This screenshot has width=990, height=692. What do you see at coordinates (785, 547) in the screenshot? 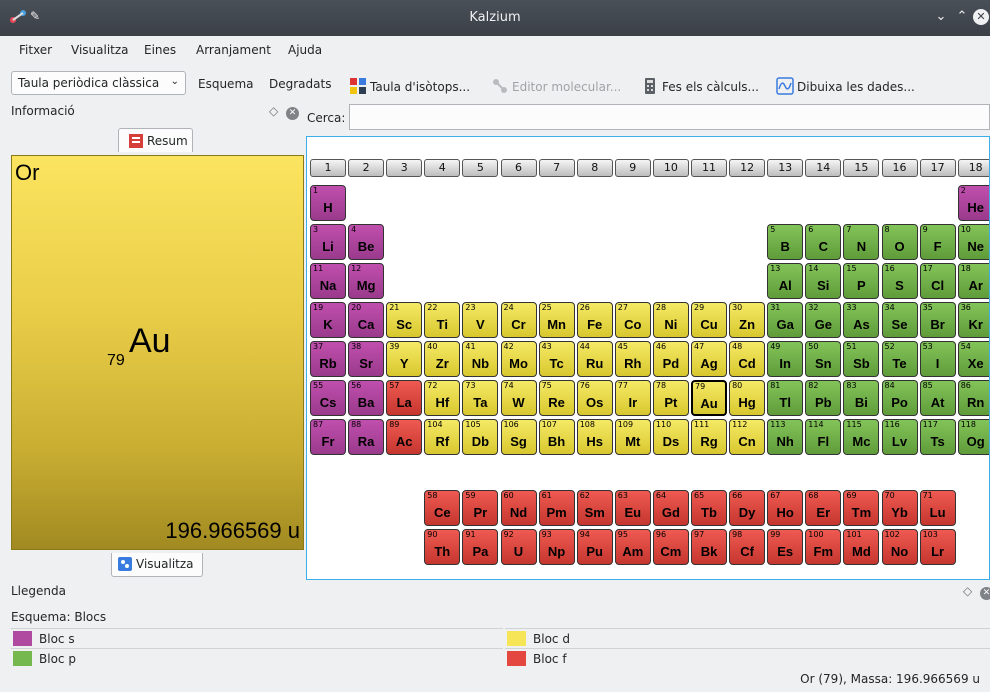
I see `element-es: 99 Es` at bounding box center [785, 547].